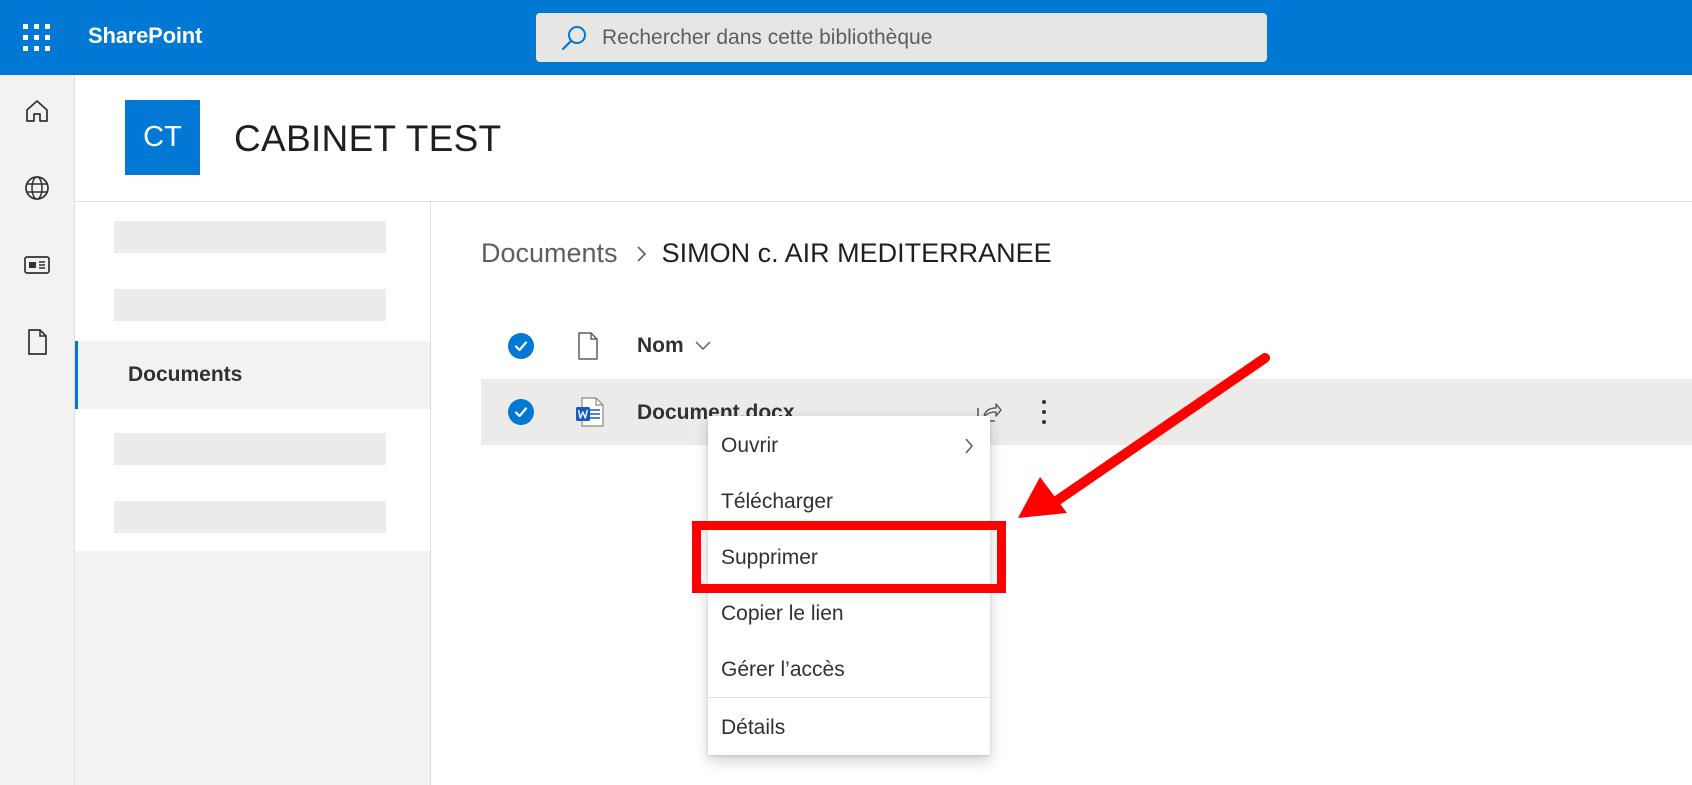 The height and width of the screenshot is (785, 1692). I want to click on divider, so click(430, 493).